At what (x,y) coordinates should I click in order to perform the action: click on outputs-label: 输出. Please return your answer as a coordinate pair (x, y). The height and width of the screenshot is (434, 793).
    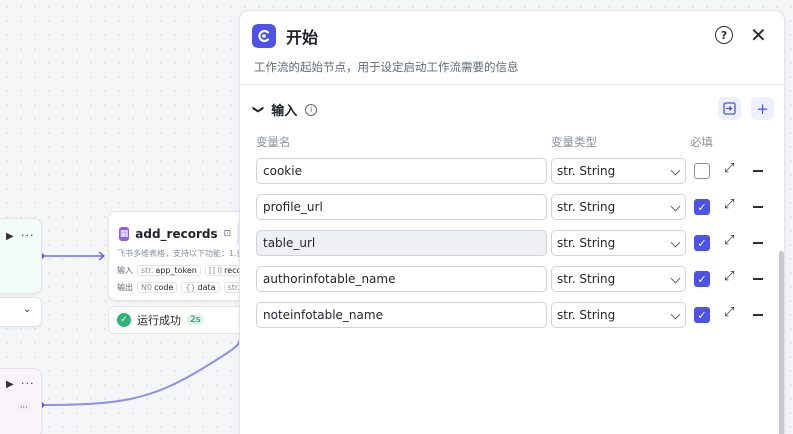
    Looking at the image, I should click on (125, 287).